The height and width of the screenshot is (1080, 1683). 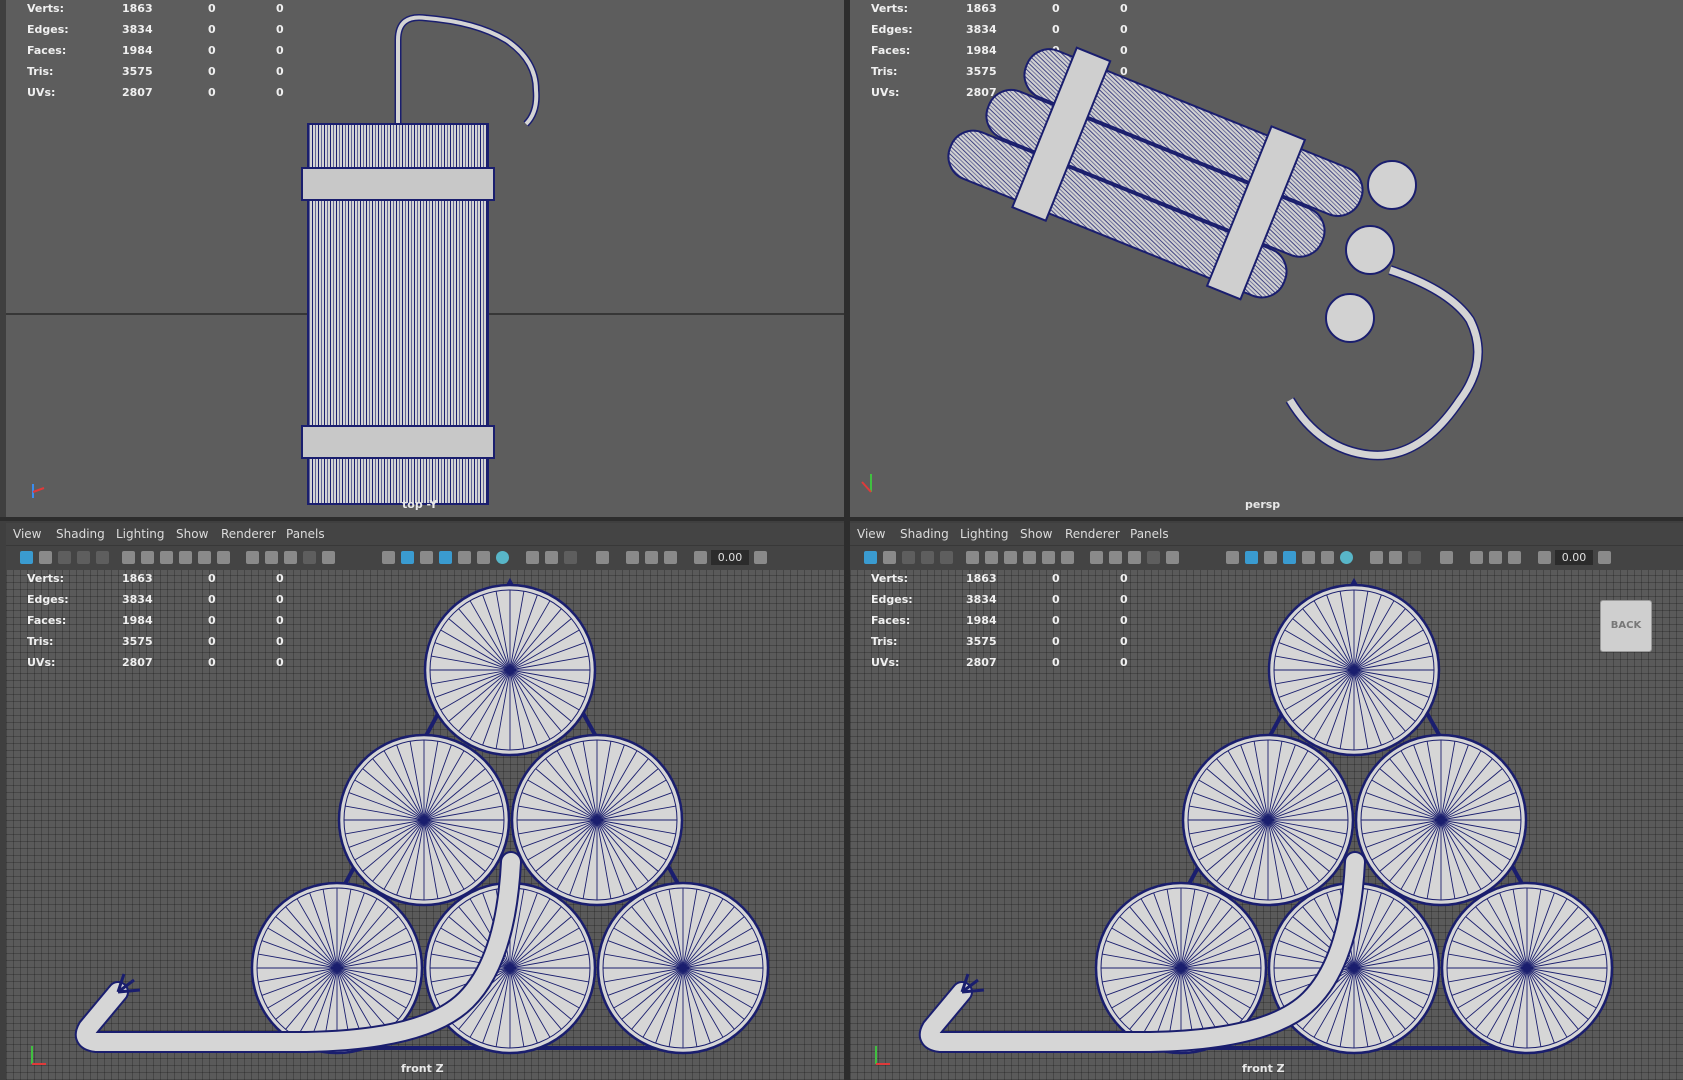 What do you see at coordinates (128, 983) in the screenshot?
I see `fuse-tip` at bounding box center [128, 983].